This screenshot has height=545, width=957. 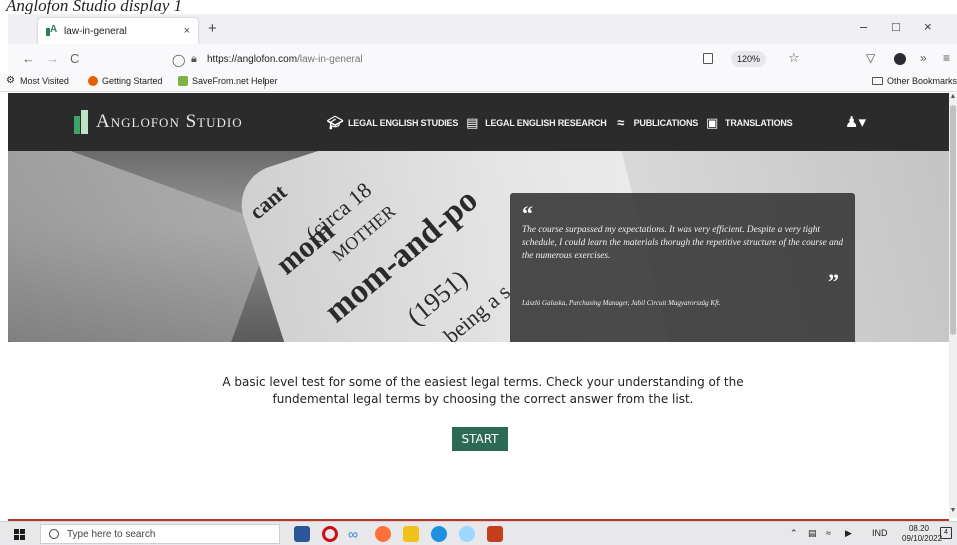 What do you see at coordinates (748, 122) in the screenshot?
I see `menu-translations: ▣ TRANSLATIONS` at bounding box center [748, 122].